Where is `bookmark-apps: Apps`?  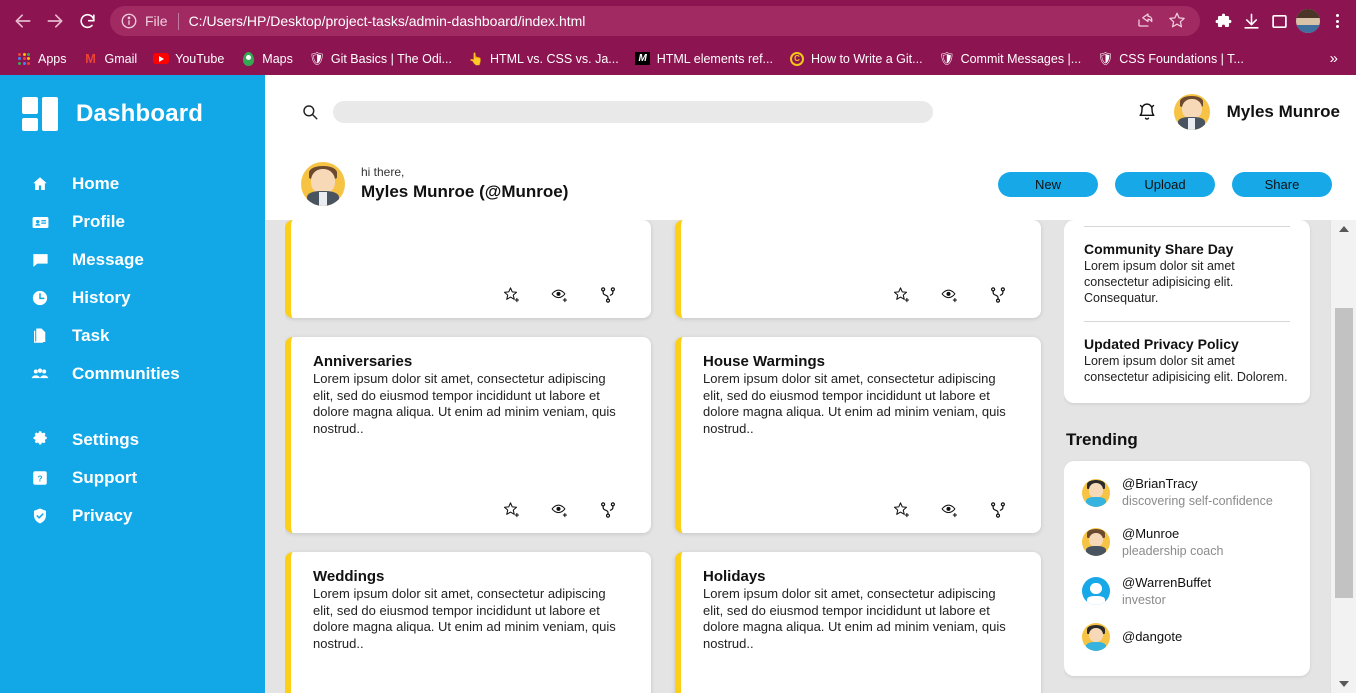
bookmark-apps: Apps is located at coordinates (41, 59).